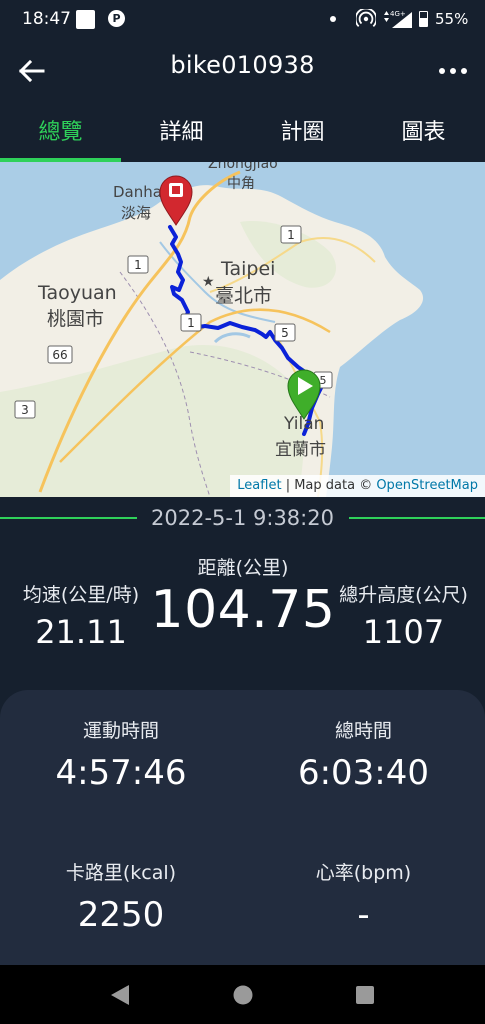  Describe the element at coordinates (329, 485) in the screenshot. I see `attribution-text: | Map data ©` at that location.